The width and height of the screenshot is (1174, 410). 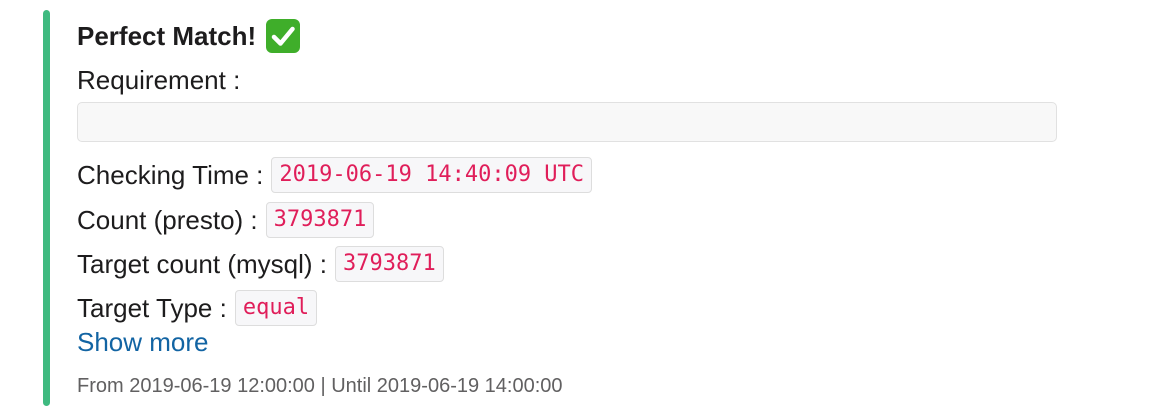 What do you see at coordinates (167, 36) in the screenshot?
I see `attachment-title-text: Perfect Match!` at bounding box center [167, 36].